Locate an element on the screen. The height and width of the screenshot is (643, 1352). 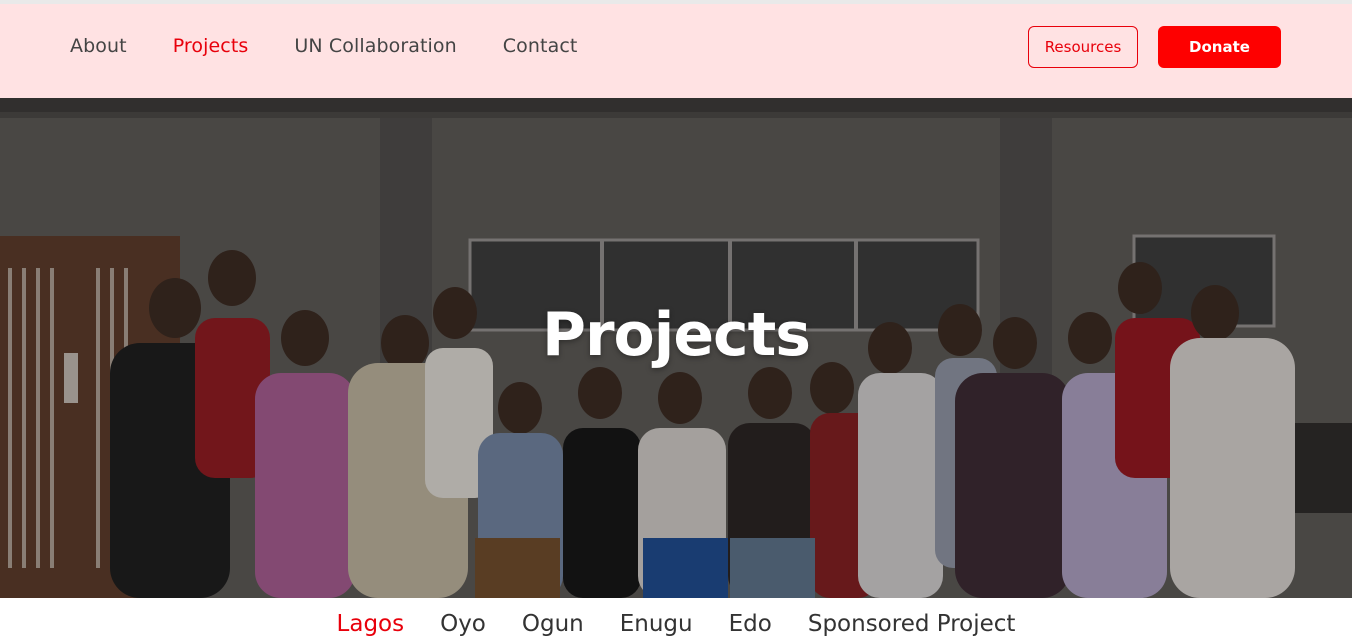
main-nav: About Projects UN Collaboration Contact is located at coordinates (346, 46).